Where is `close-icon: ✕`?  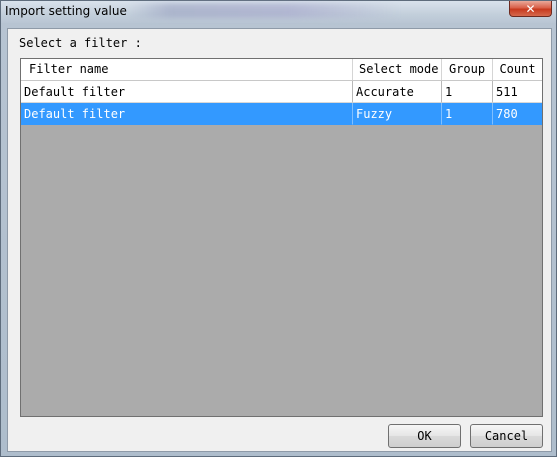 close-icon: ✕ is located at coordinates (530, 8).